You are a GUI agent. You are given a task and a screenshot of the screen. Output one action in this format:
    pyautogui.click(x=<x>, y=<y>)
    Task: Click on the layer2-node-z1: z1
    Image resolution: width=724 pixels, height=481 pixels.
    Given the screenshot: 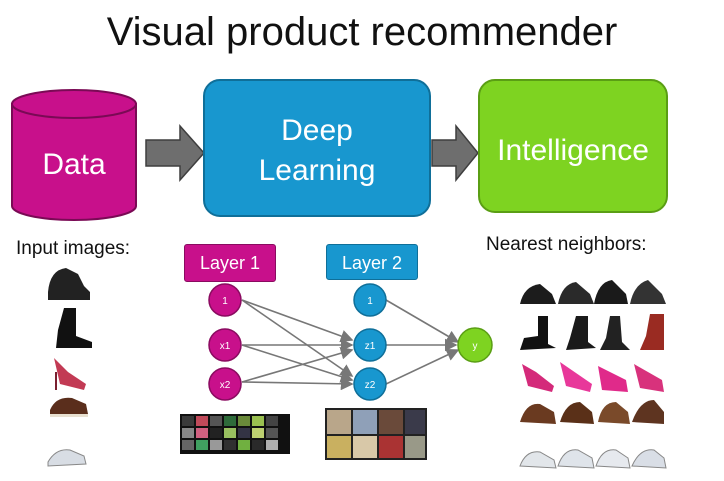 What is the action you would take?
    pyautogui.click(x=370, y=345)
    